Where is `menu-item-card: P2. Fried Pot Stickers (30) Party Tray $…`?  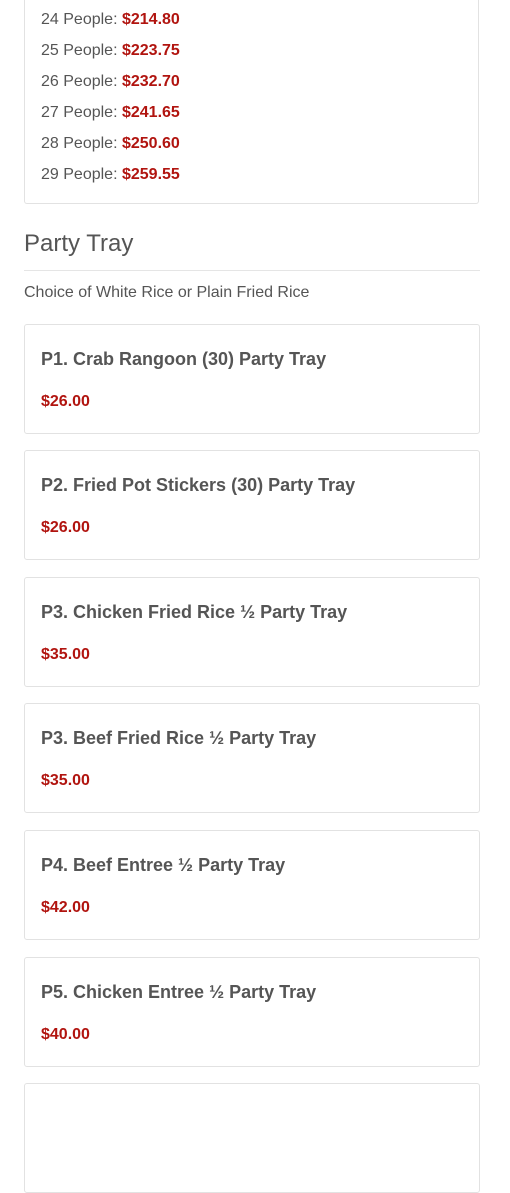 menu-item-card: P2. Fried Pot Stickers (30) Party Tray $… is located at coordinates (252, 505).